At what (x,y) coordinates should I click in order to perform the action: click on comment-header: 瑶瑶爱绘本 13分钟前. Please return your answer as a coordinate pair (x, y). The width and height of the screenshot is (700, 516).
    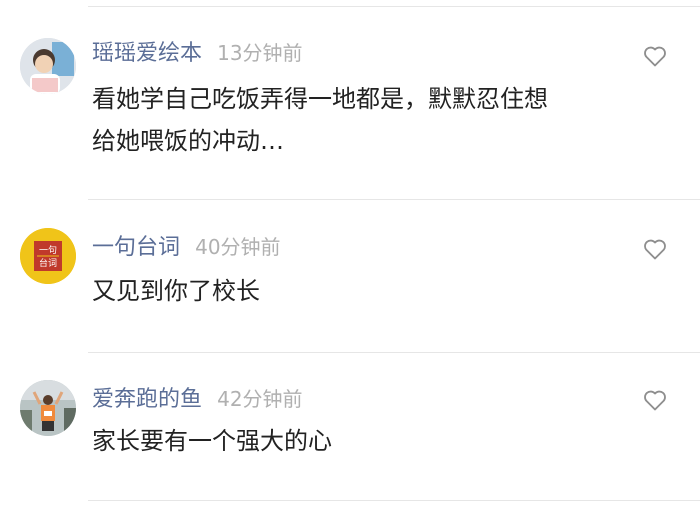
    Looking at the image, I should click on (197, 53).